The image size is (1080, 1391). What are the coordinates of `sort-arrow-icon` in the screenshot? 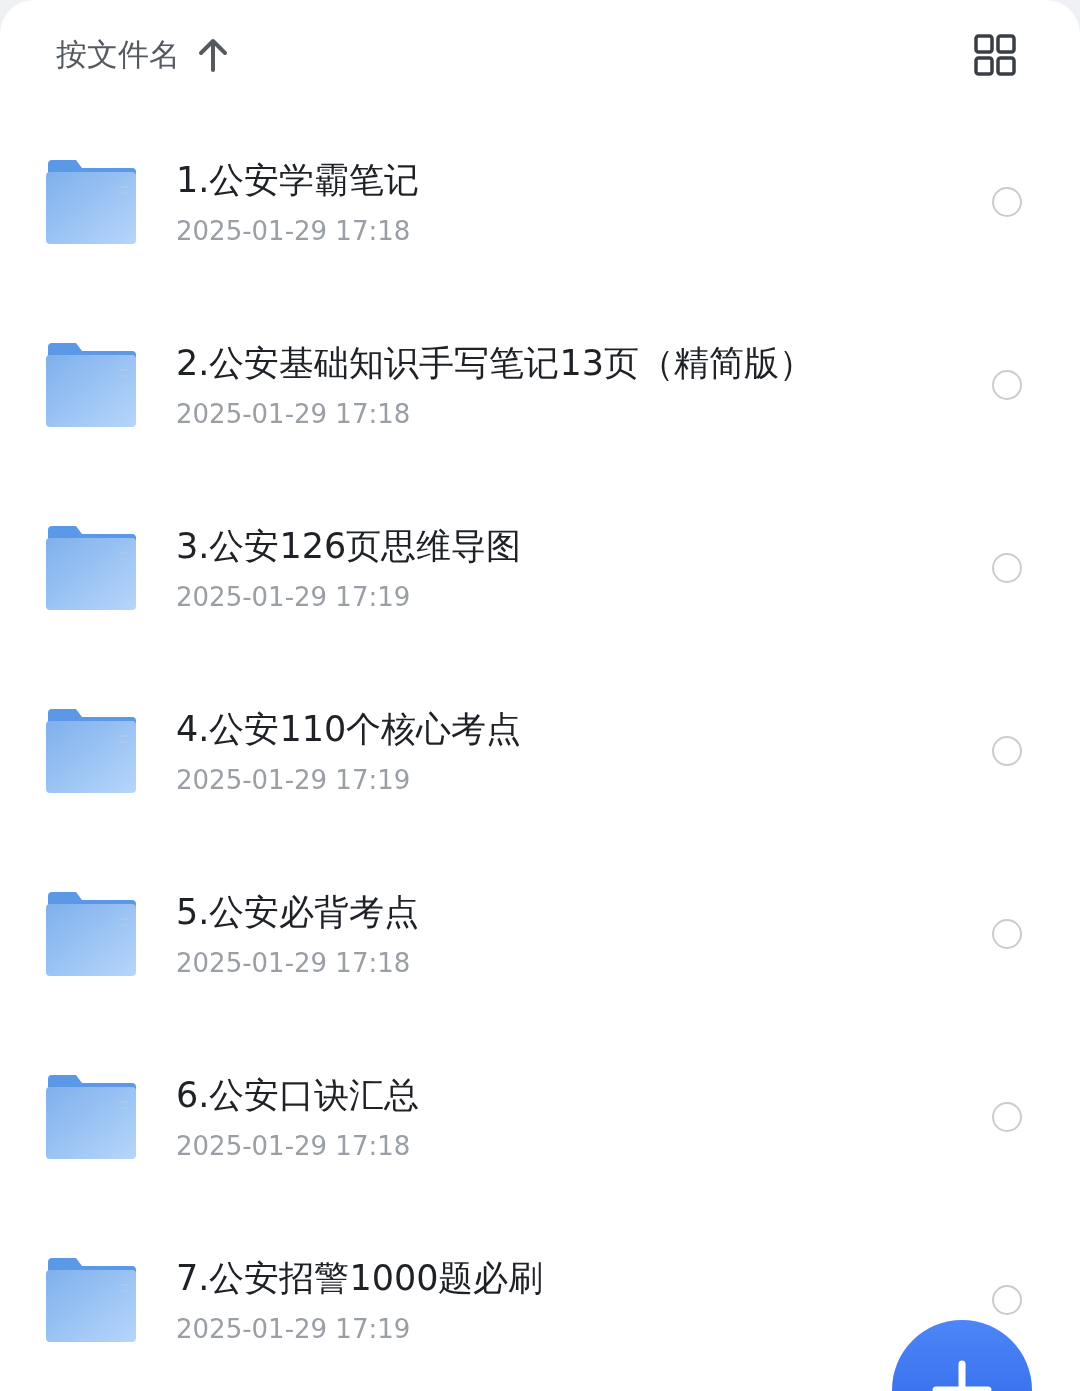 It's located at (213, 55).